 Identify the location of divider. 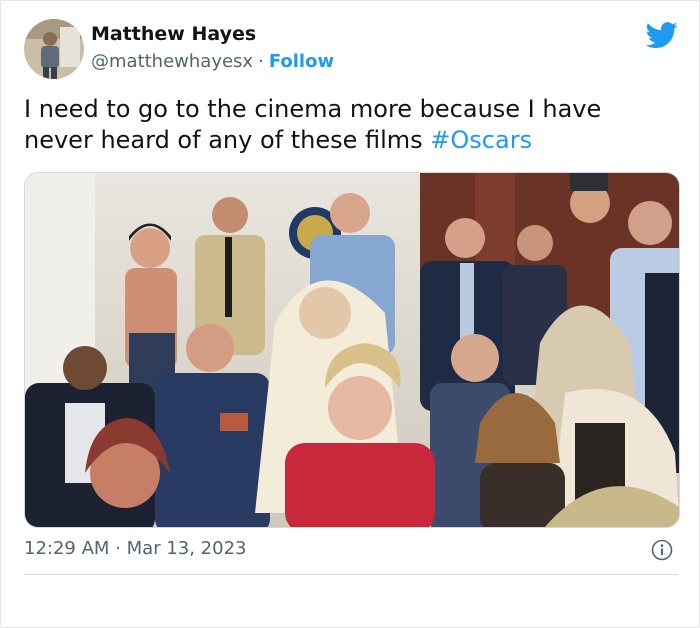
(351, 574).